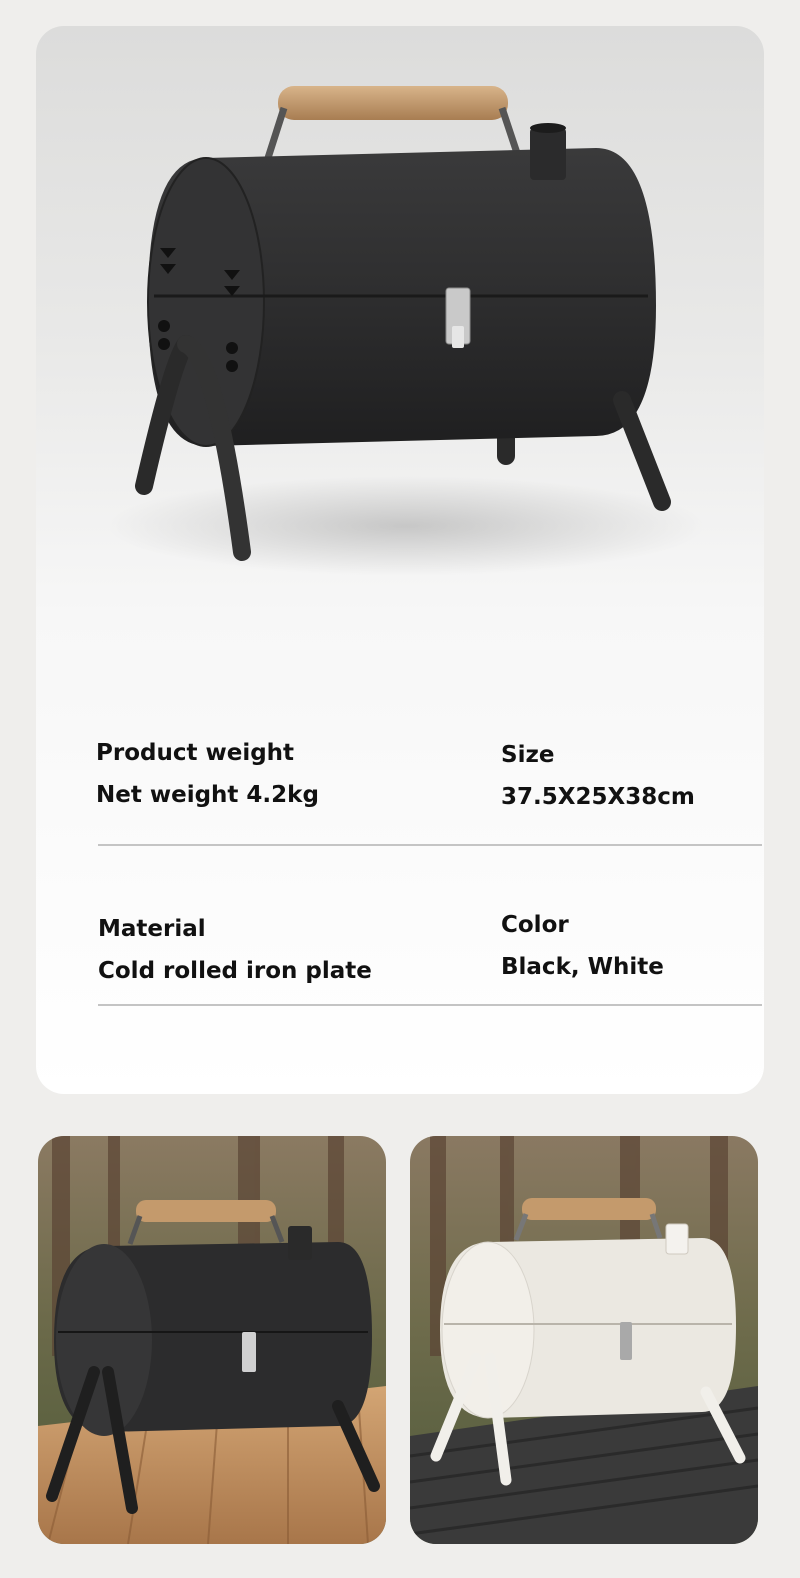 The width and height of the screenshot is (800, 1578). What do you see at coordinates (528, 755) in the screenshot?
I see `spec-size-label: Size` at bounding box center [528, 755].